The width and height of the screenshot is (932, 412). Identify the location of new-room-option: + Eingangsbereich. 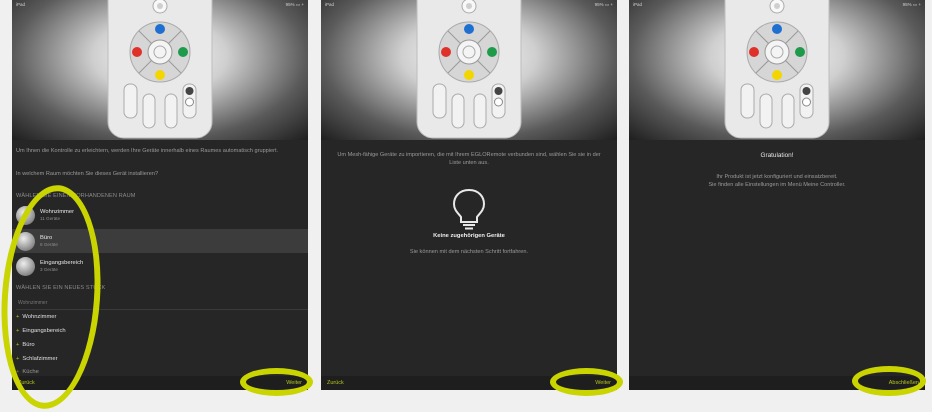
(41, 331).